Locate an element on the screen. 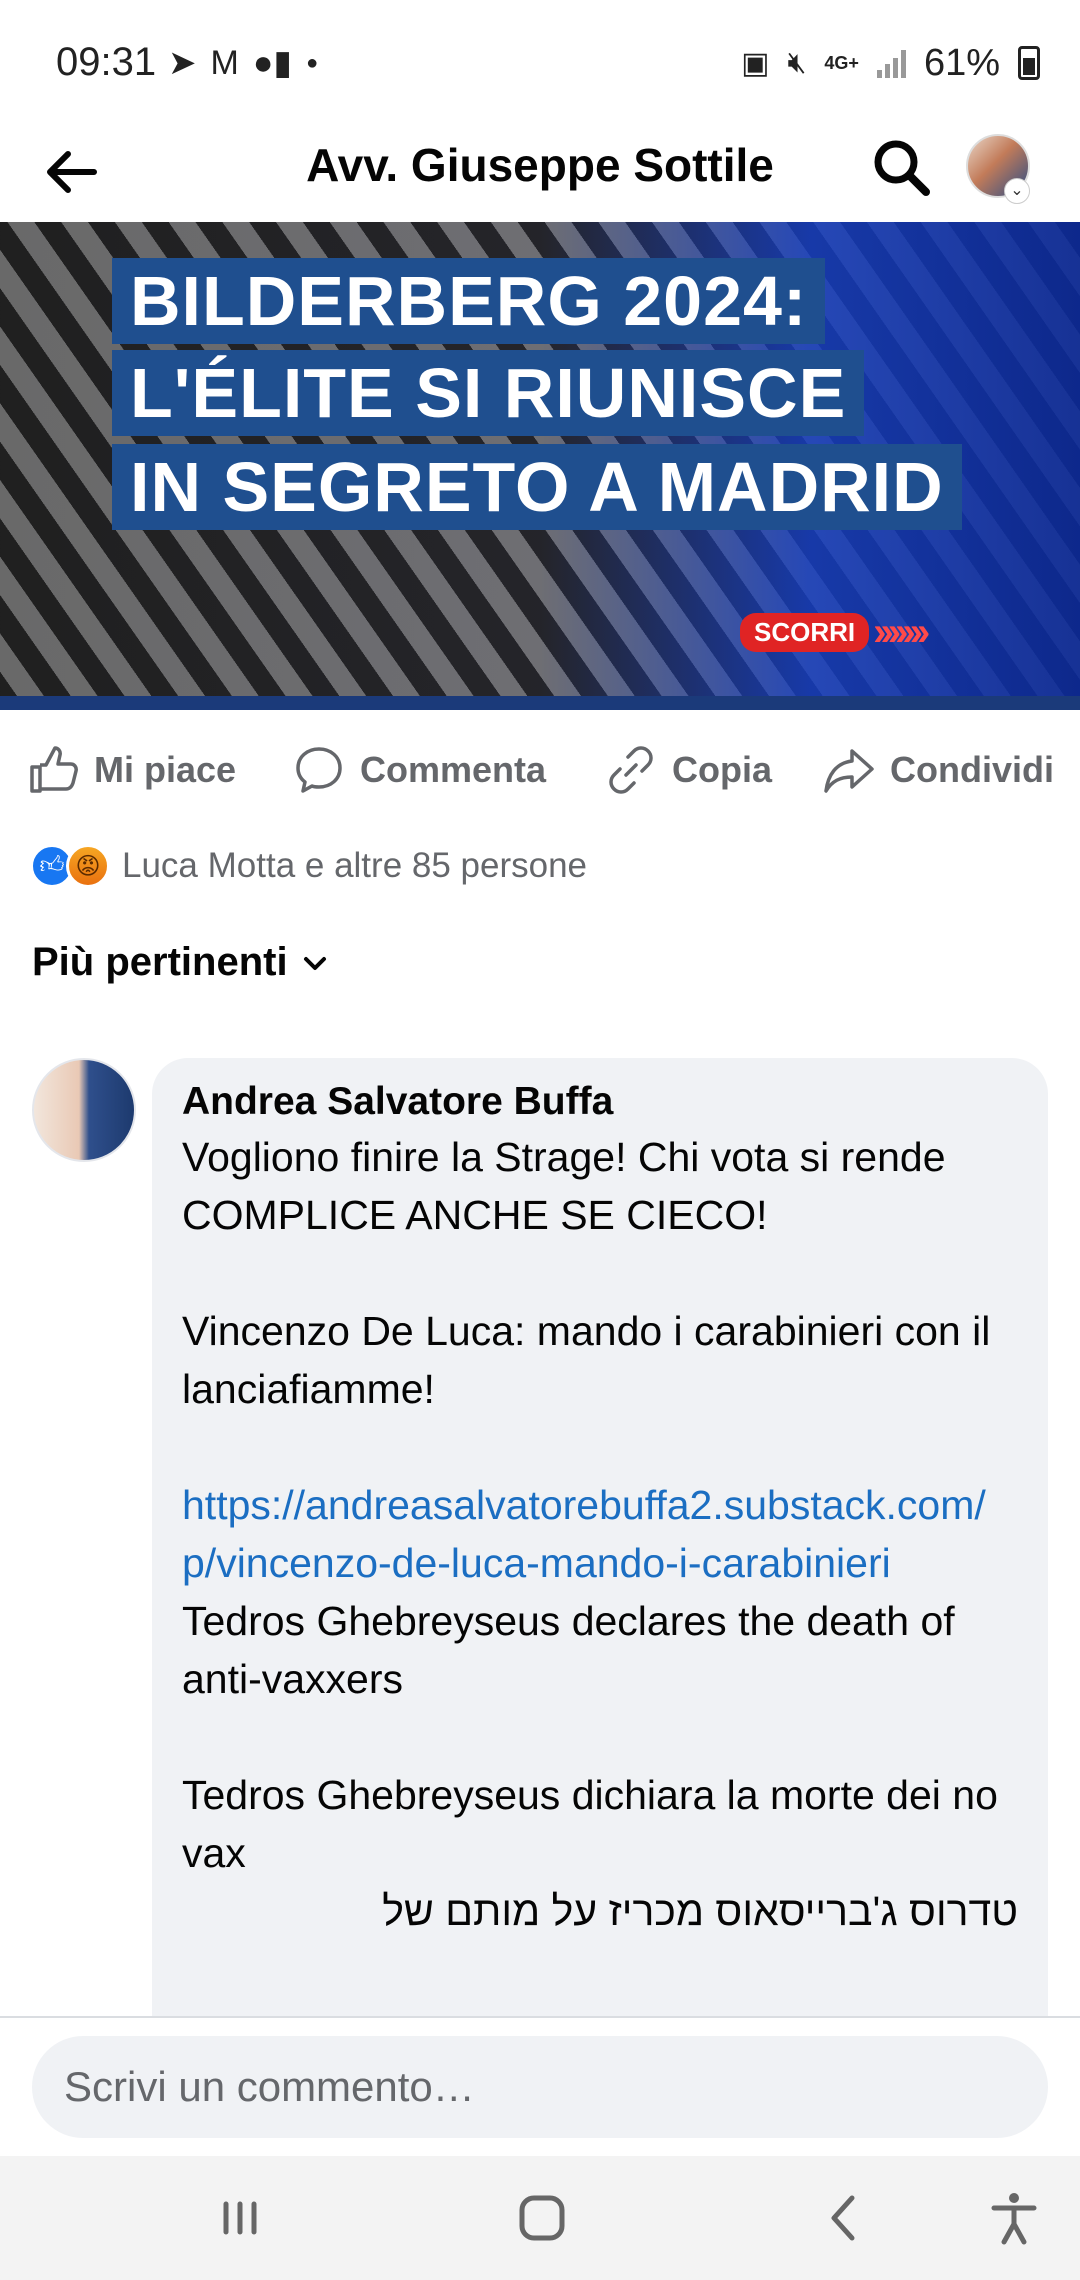 The image size is (1080, 2280). more-notifications-icon: ● is located at coordinates (312, 62).